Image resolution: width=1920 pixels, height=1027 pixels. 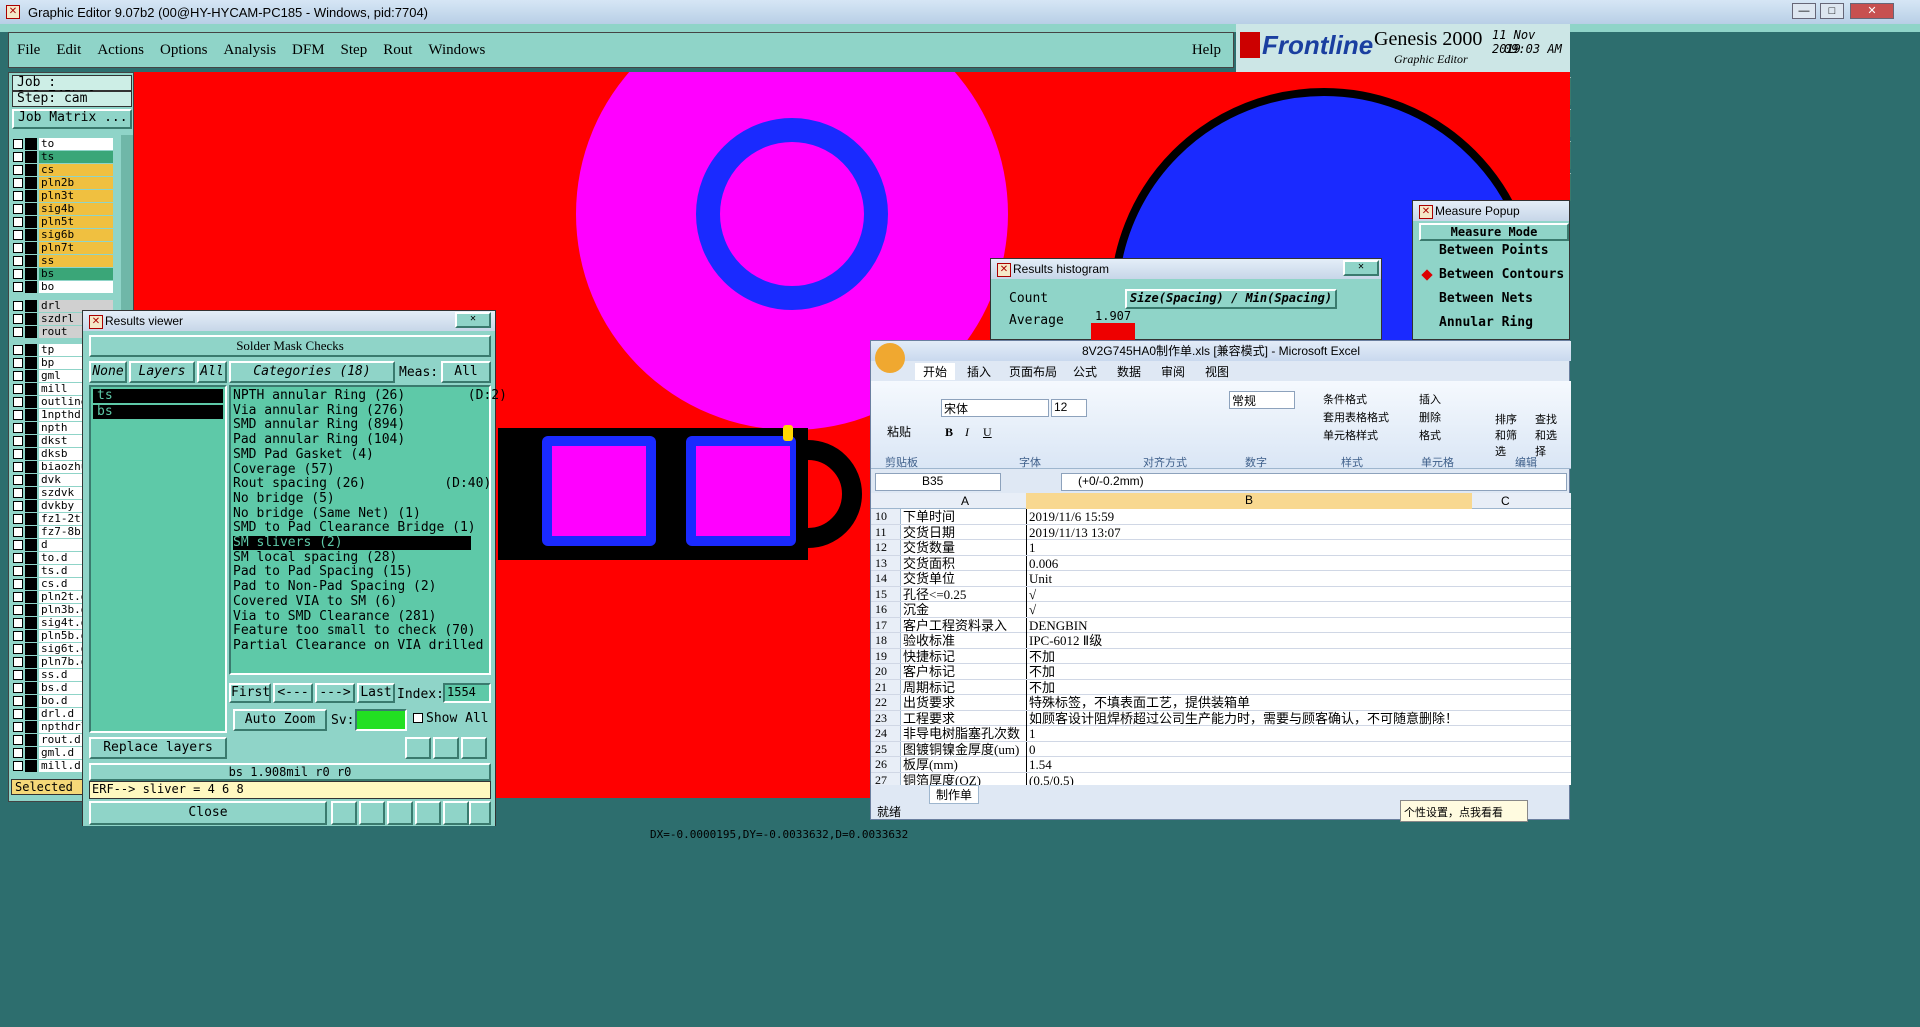 I want to click on tab-home: 开始, so click(x=935, y=371).